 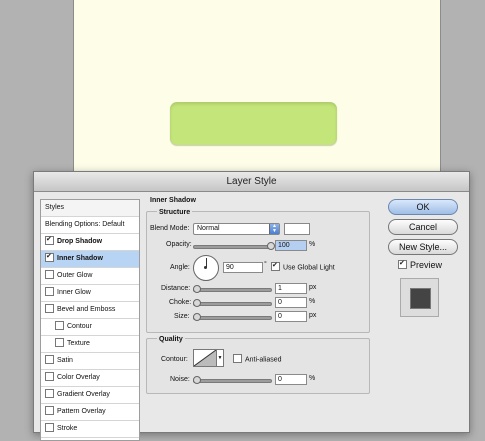 I want to click on size-unit: px, so click(x=313, y=315).